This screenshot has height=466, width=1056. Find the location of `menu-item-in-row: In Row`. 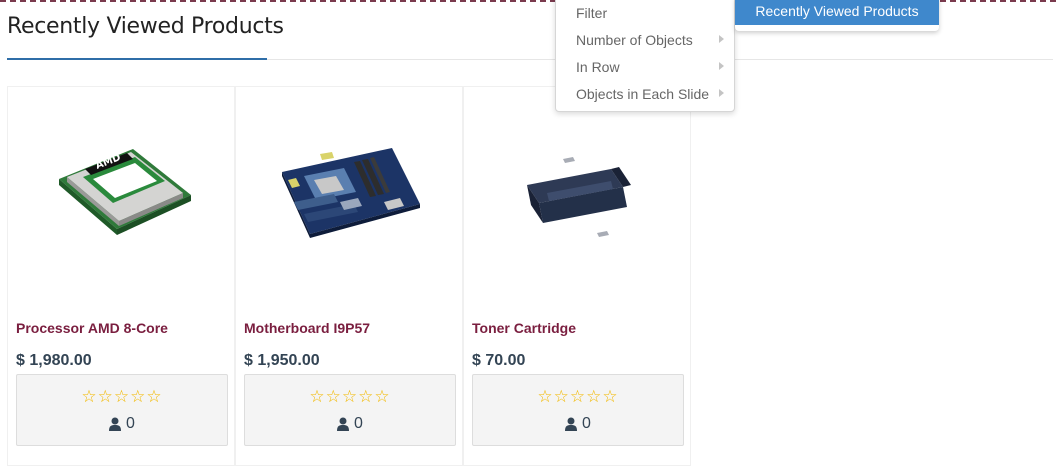

menu-item-in-row: In Row is located at coordinates (645, 66).